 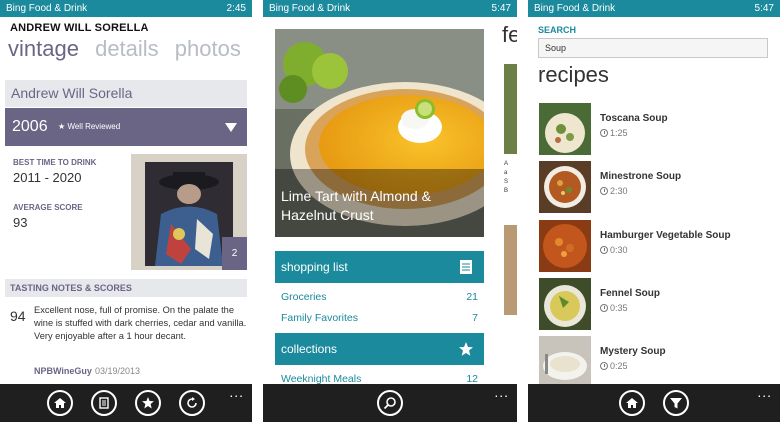 I want to click on refresh-icon, so click(x=192, y=402).